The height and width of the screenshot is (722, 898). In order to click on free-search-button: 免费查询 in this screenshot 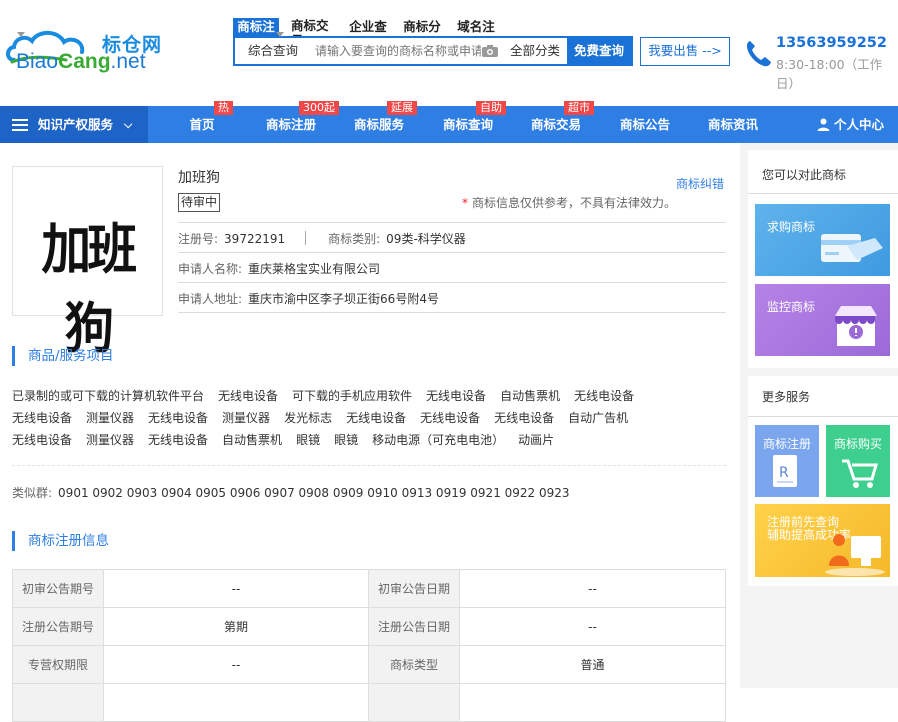, I will do `click(599, 51)`.